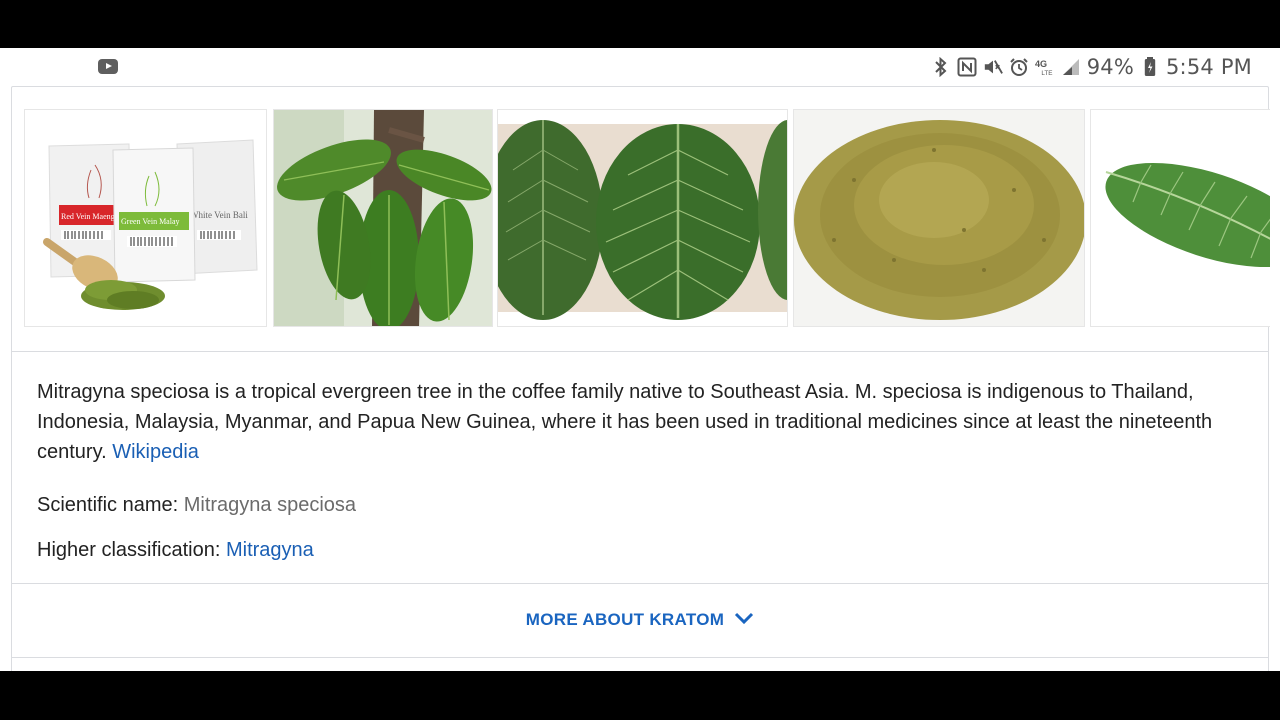  Describe the element at coordinates (640, 67) in the screenshot. I see `status-bar: 4G LTE 94% 5:54 PM` at that location.